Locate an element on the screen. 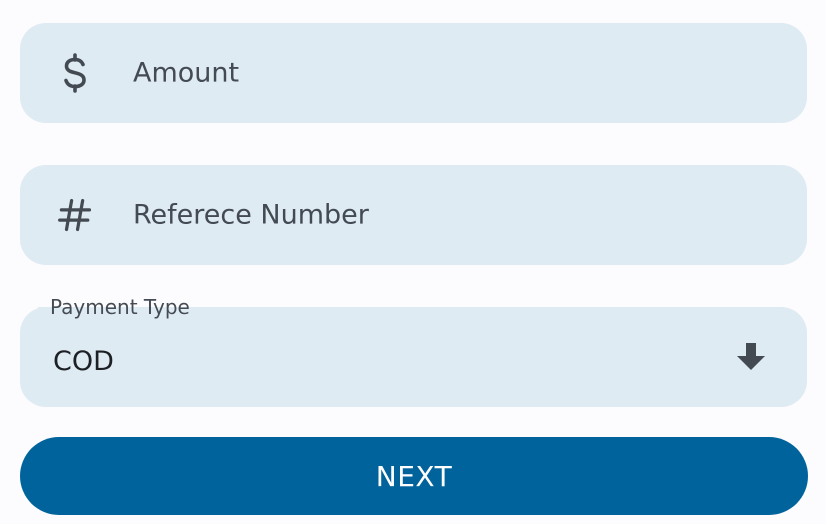 Image resolution: width=826 pixels, height=524 pixels. reference-number-placeholder: Referece Number is located at coordinates (251, 215).